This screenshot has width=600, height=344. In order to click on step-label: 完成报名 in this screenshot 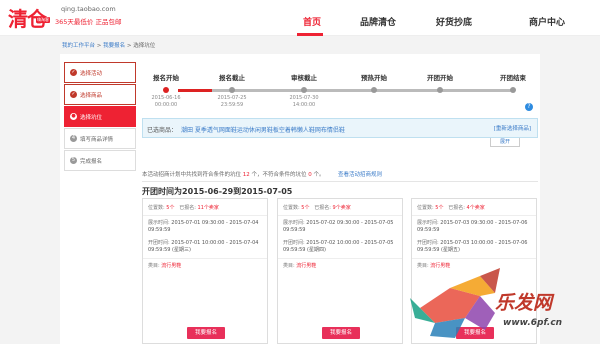, I will do `click(91, 161)`.